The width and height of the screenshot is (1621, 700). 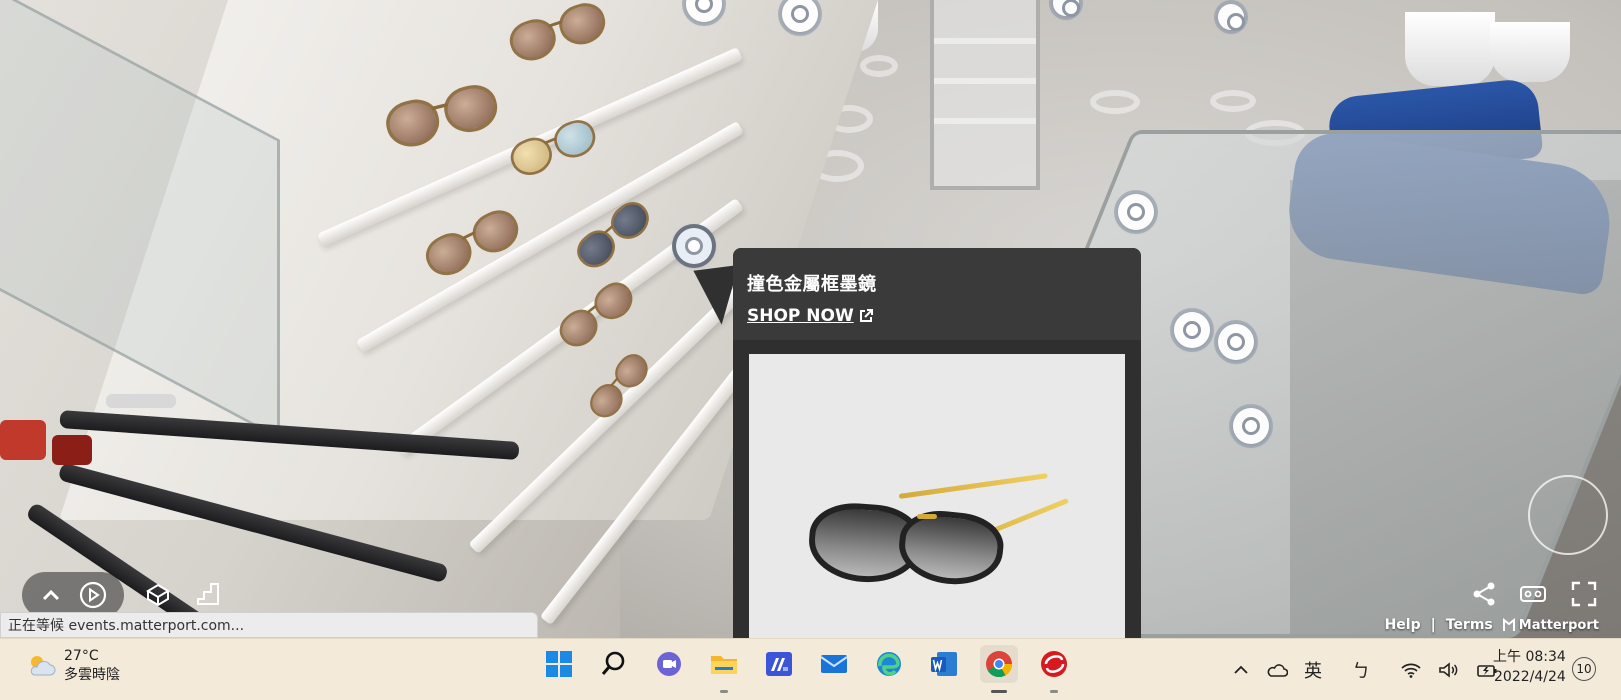 What do you see at coordinates (73, 666) in the screenshot?
I see `weather-widget: 27°C 多雲時陰` at bounding box center [73, 666].